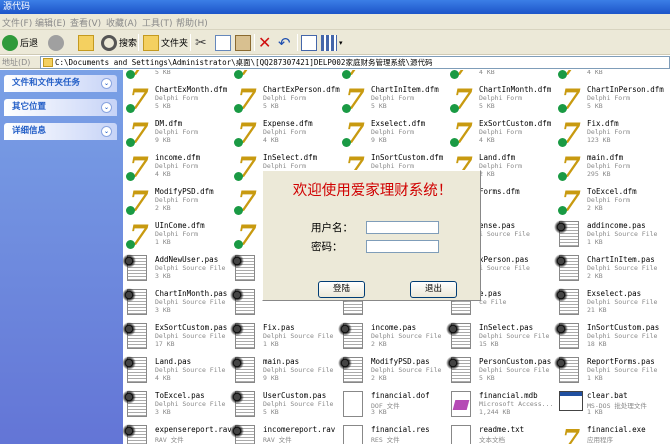 The width and height of the screenshot is (670, 444). Describe the element at coordinates (165, 42) in the screenshot. I see `folders-button: 文件夹` at that location.